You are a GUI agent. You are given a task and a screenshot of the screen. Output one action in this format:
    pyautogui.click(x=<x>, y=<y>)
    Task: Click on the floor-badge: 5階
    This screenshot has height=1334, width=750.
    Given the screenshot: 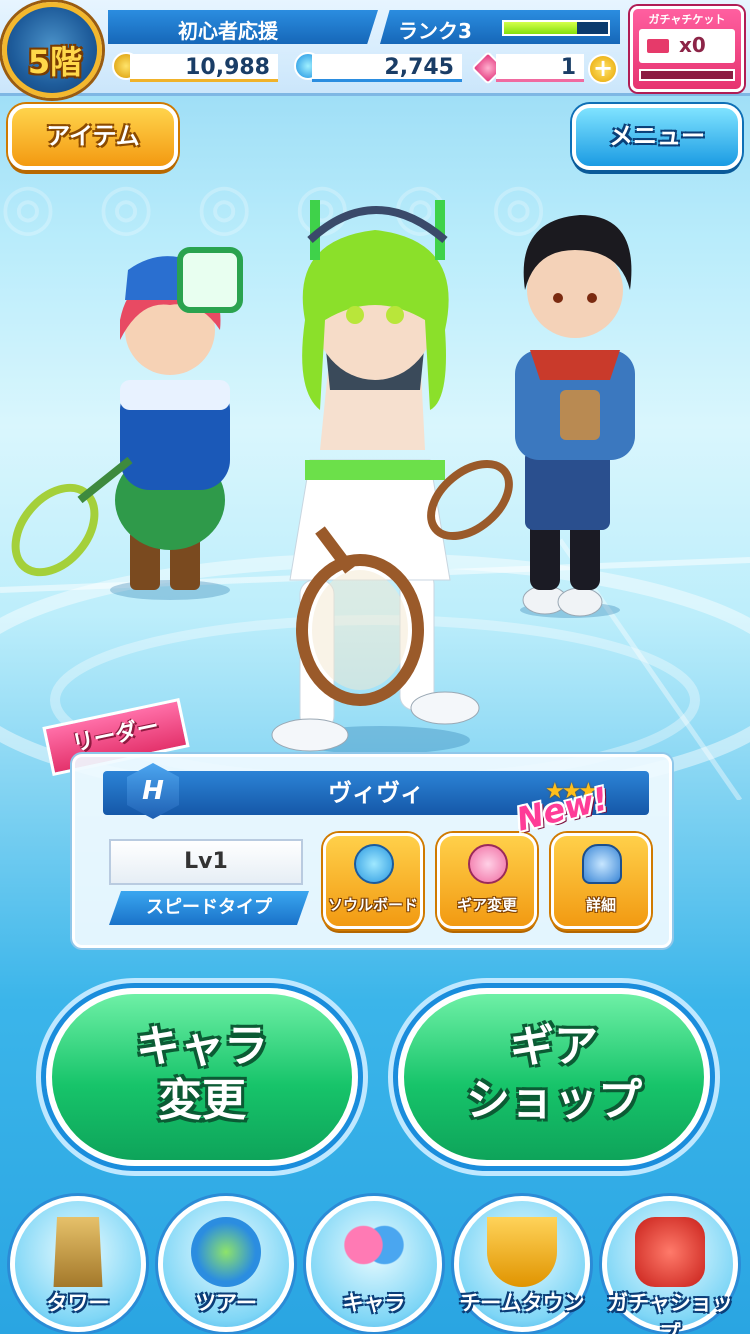 What is the action you would take?
    pyautogui.click(x=52, y=50)
    